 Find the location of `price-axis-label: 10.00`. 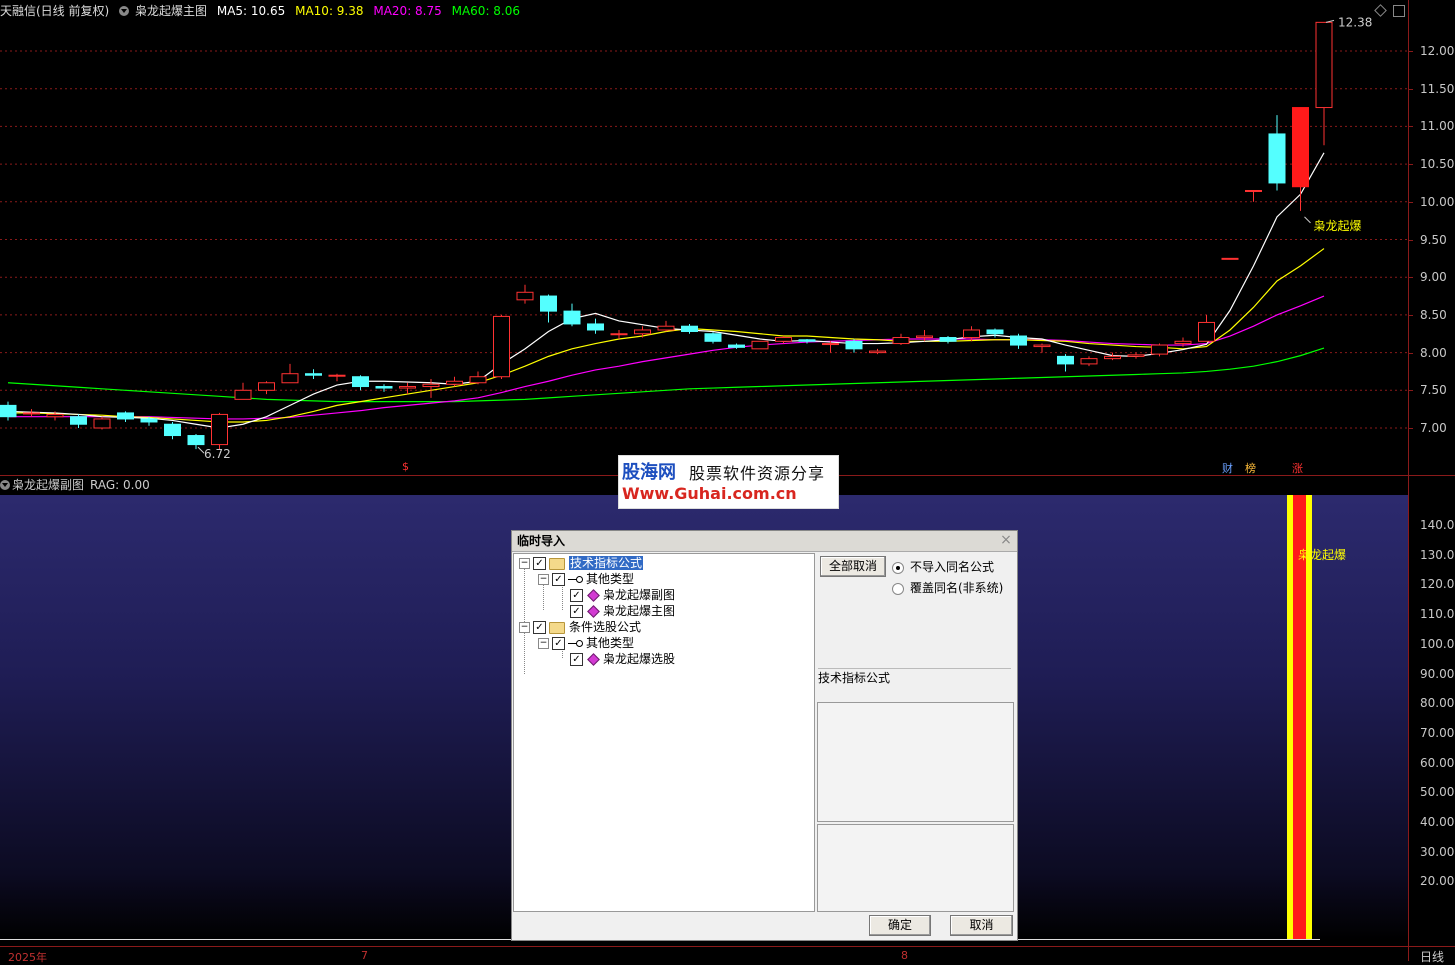

price-axis-label: 10.00 is located at coordinates (1437, 201).